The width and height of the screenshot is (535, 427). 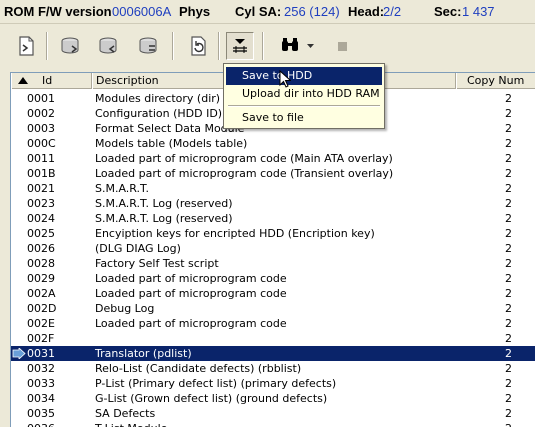 I want to click on current-row-indicator-icon, so click(x=19, y=353).